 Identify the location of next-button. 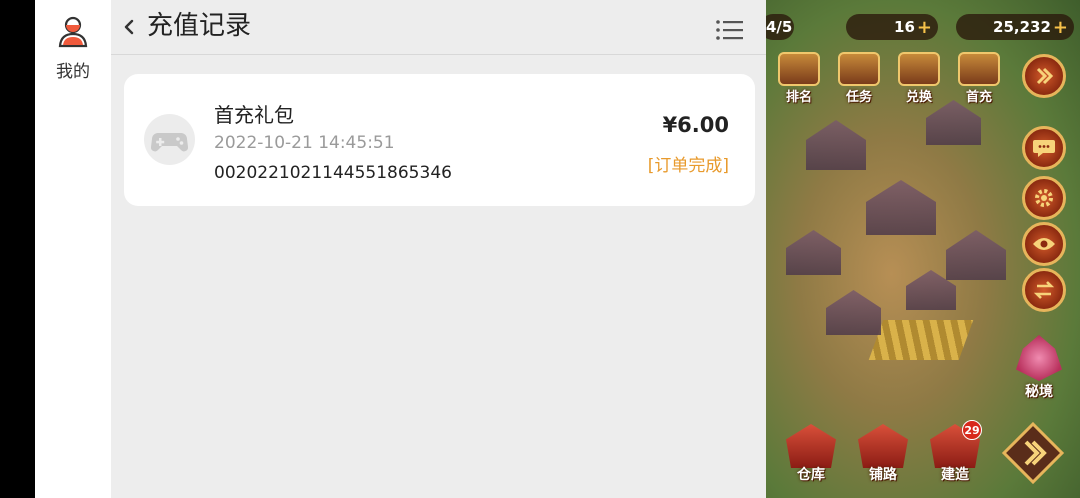
(1033, 454).